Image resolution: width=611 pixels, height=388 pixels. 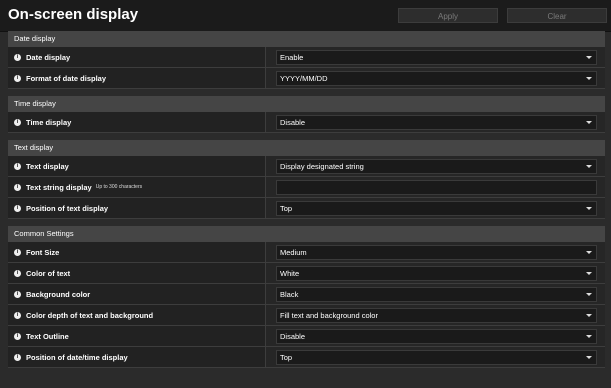 I want to click on select-value: Display designated string, so click(x=322, y=166).